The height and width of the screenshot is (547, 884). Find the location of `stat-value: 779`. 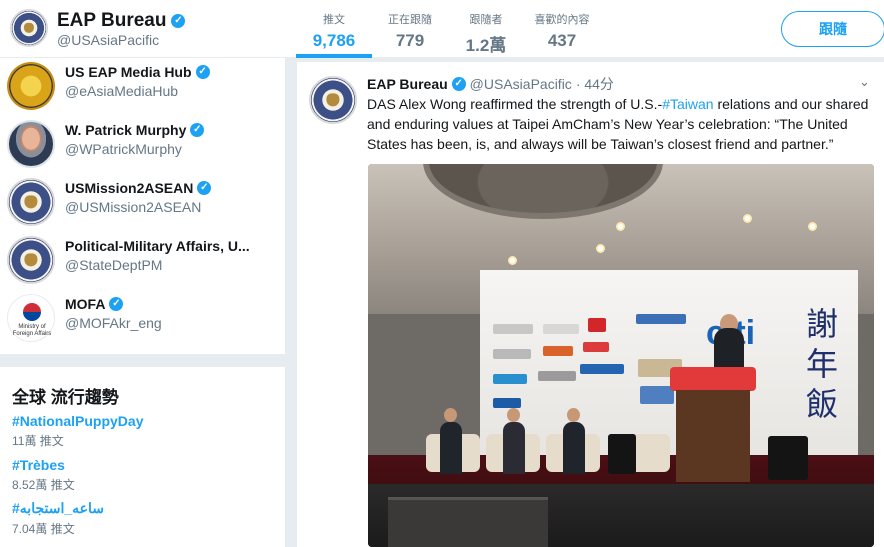

stat-value: 779 is located at coordinates (410, 40).